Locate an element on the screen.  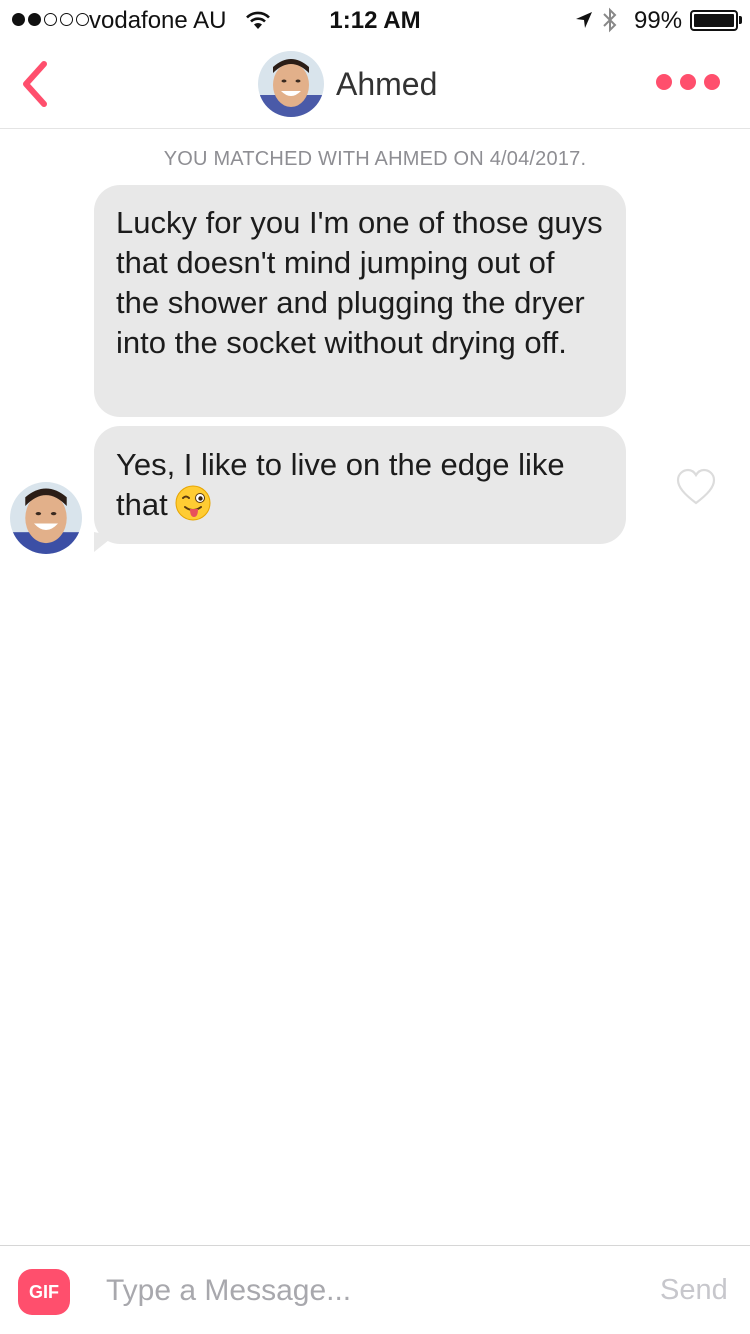
battery-percent: 99% is located at coordinates (658, 20).